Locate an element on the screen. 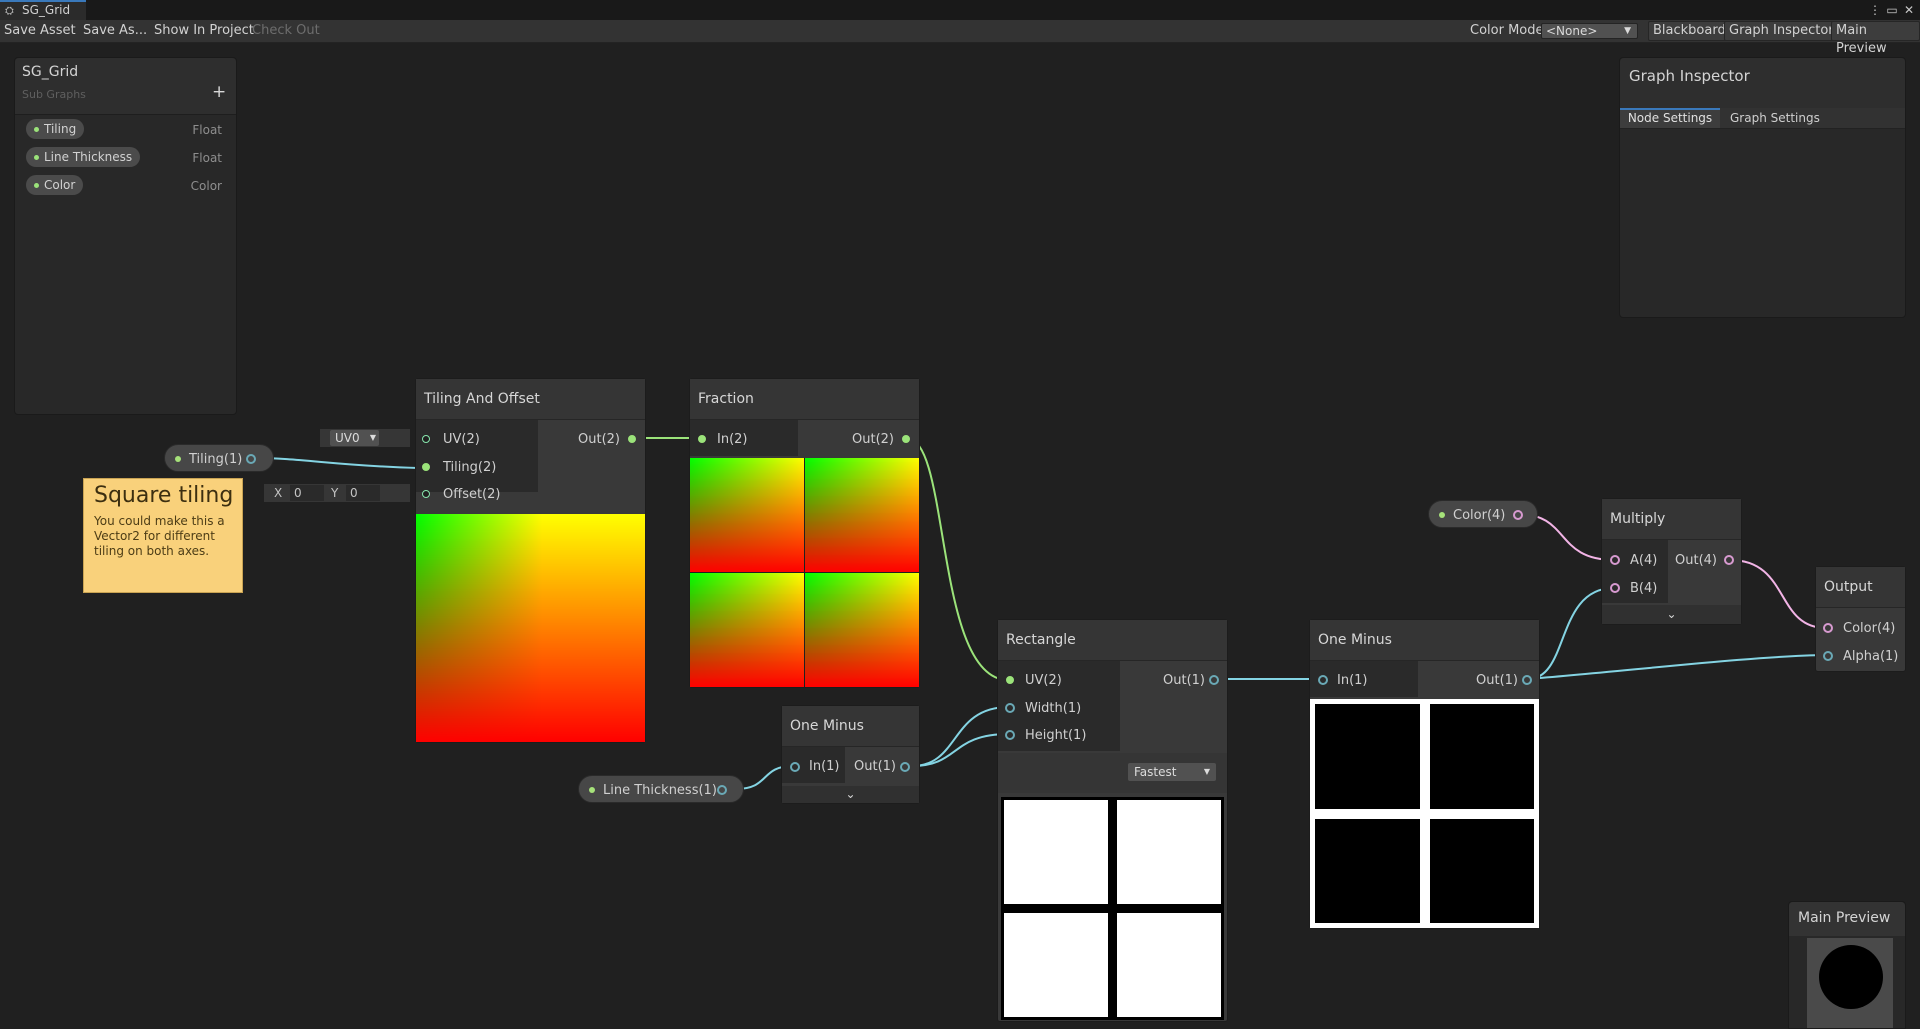 Image resolution: width=1920 pixels, height=1029 pixels. property-node-label: Tiling(1) is located at coordinates (216, 459).